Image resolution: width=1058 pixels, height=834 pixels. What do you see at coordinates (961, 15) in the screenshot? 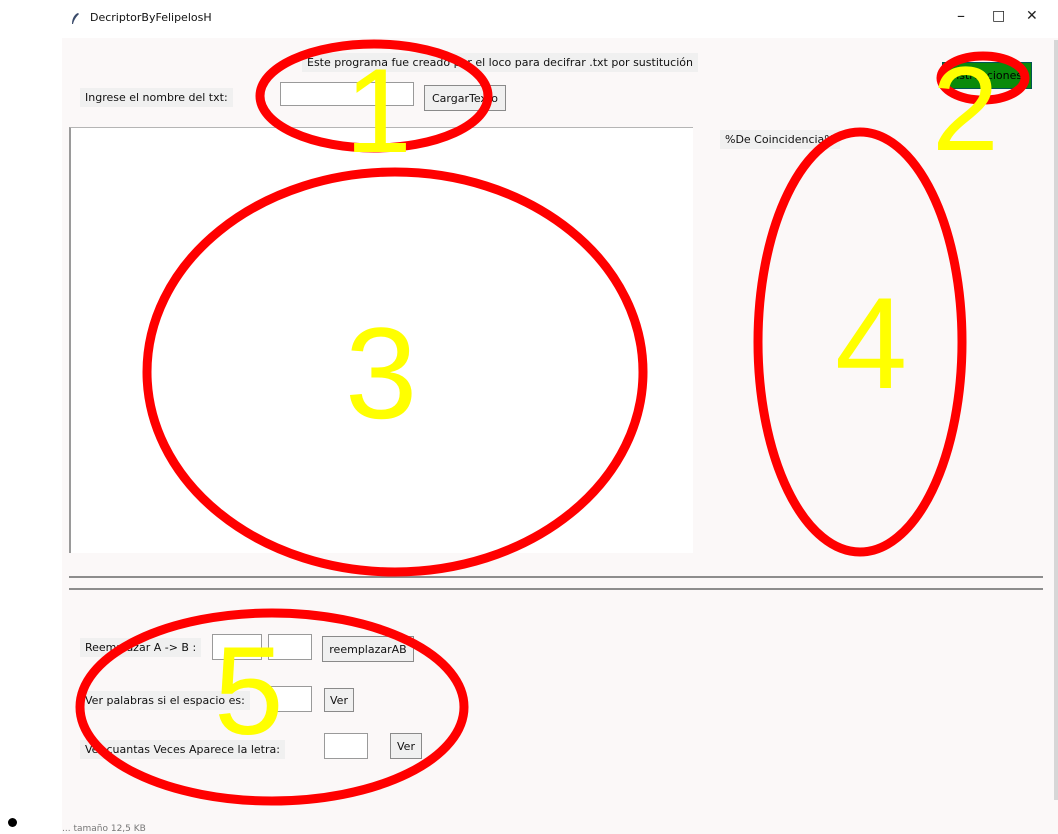
I see `minimize-button: –` at bounding box center [961, 15].